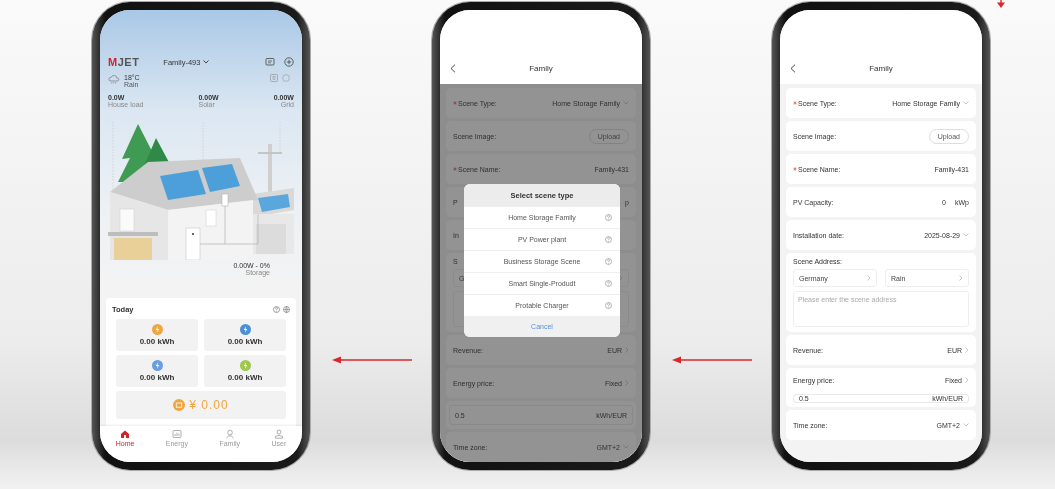  Describe the element at coordinates (179, 405) in the screenshot. I see `wallet-icon` at that location.